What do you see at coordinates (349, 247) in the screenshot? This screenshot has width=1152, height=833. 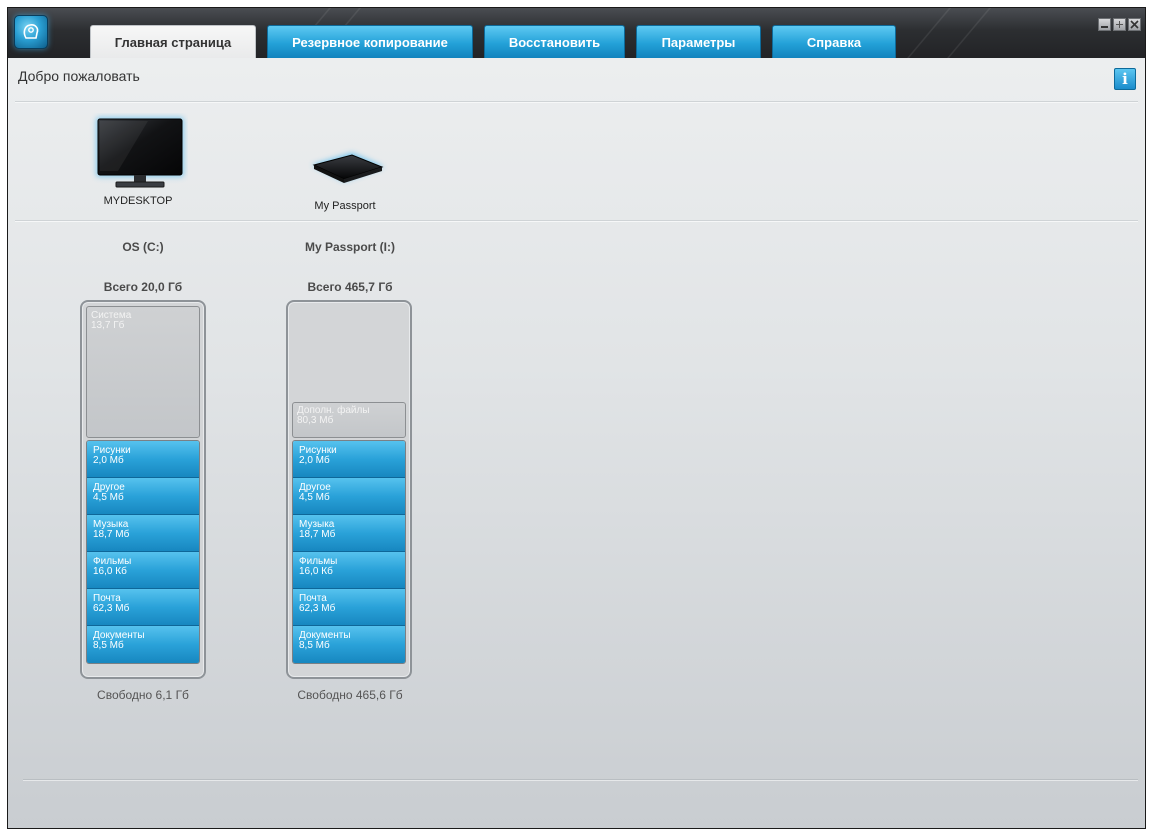 I see `drive-name: My Passport (I:)` at bounding box center [349, 247].